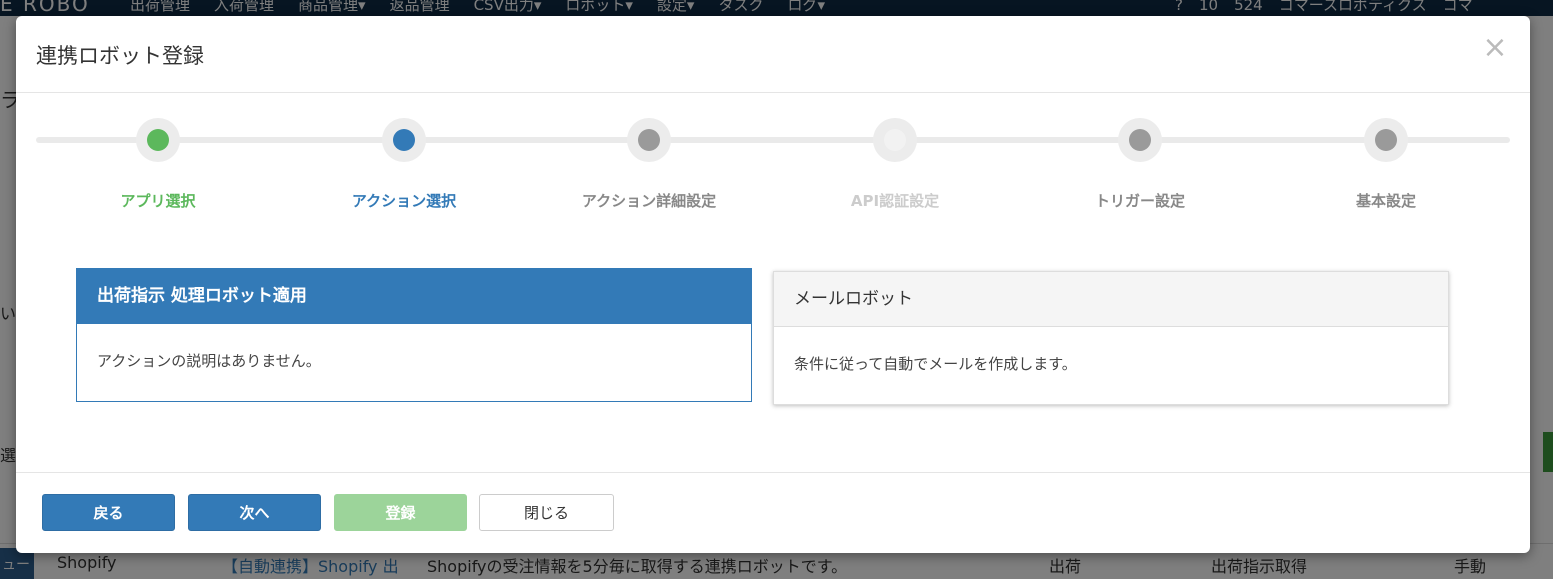 The width and height of the screenshot is (1553, 580). What do you see at coordinates (649, 201) in the screenshot?
I see `step-label: アクション詳細設定` at bounding box center [649, 201].